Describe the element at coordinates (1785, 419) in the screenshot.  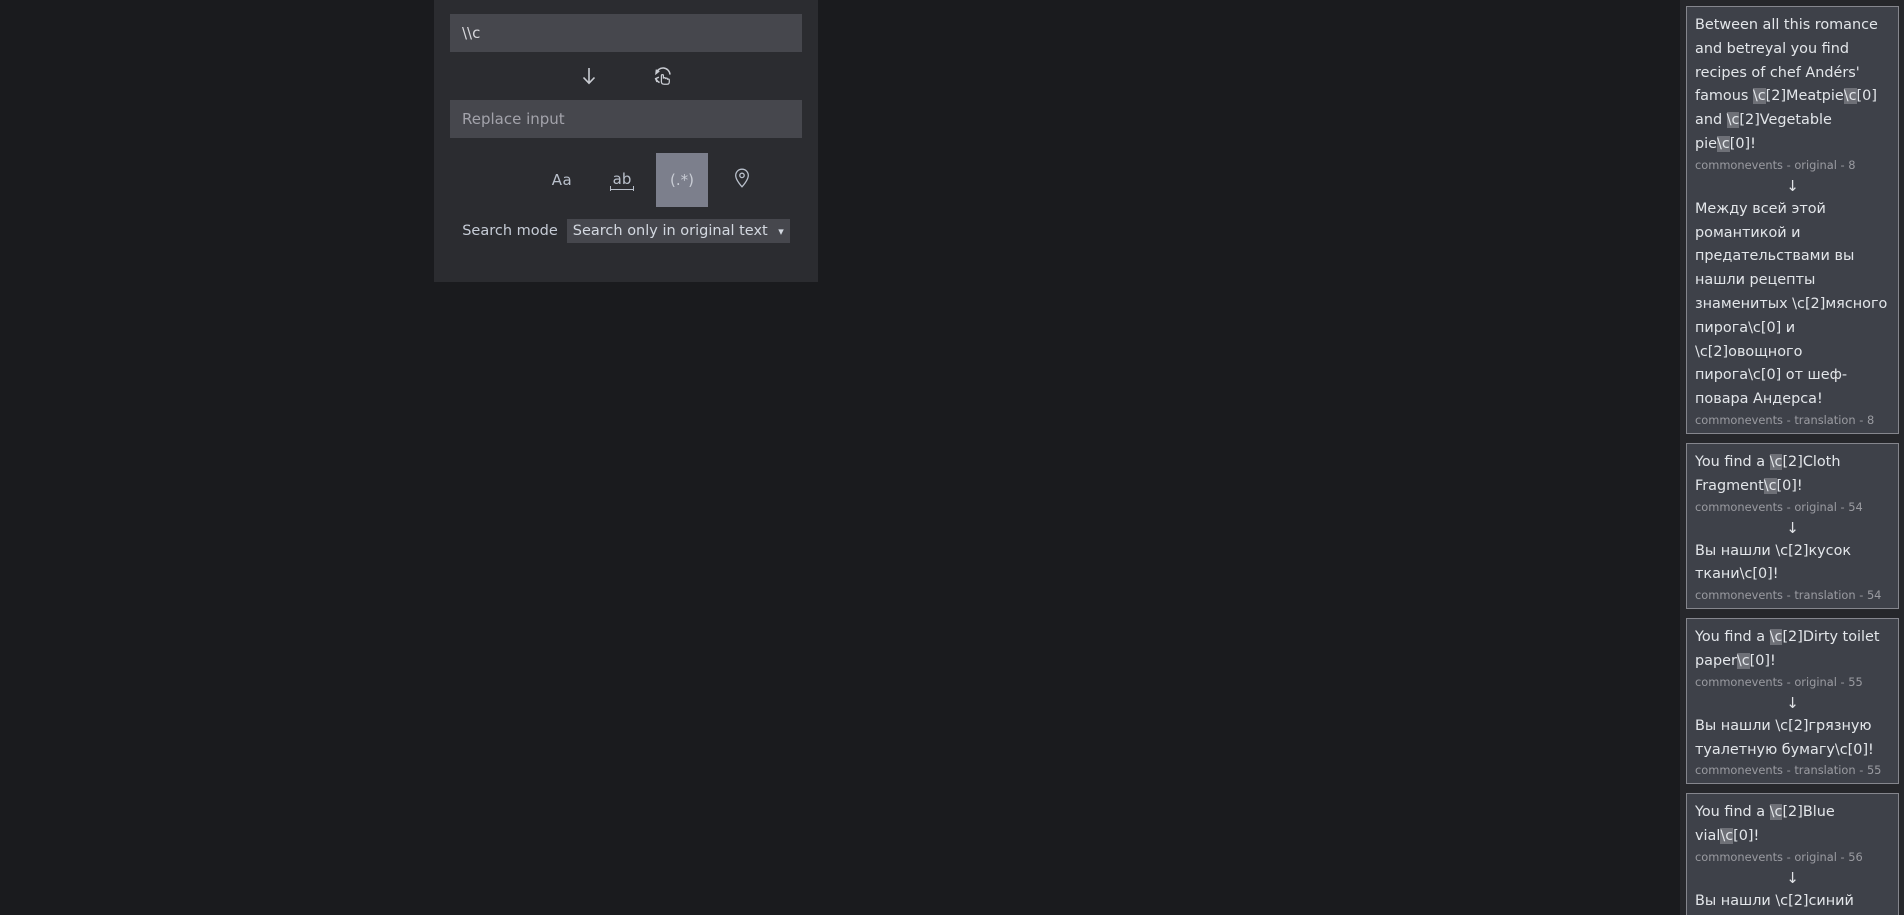
I see `translation-meta: commonevents - translation - 8` at that location.